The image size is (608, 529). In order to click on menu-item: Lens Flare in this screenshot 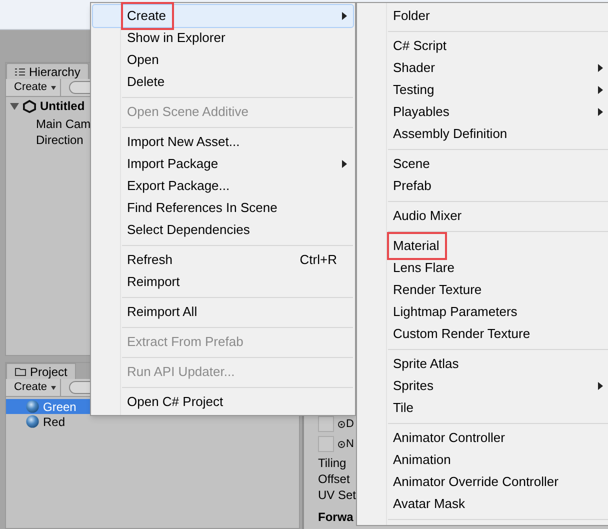, I will do `click(483, 268)`.